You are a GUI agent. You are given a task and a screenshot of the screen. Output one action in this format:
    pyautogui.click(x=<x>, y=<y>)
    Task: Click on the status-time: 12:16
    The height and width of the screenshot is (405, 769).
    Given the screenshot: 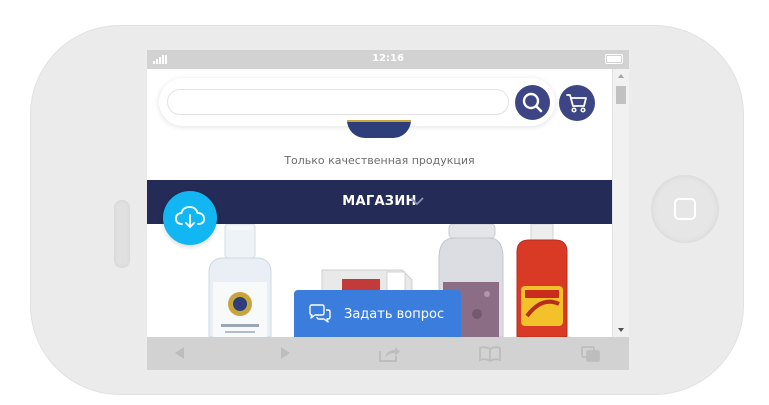 What is the action you would take?
    pyautogui.click(x=388, y=58)
    